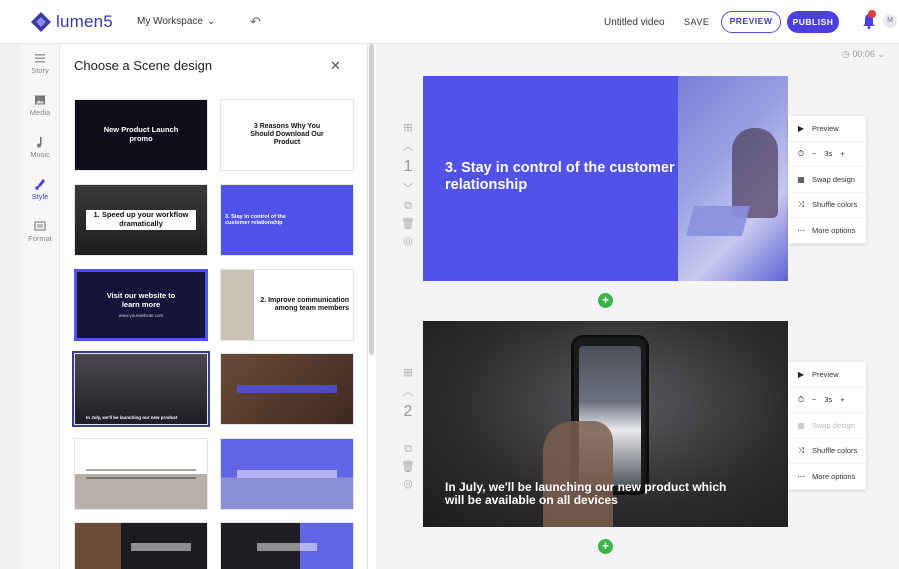 The width and height of the screenshot is (899, 569). What do you see at coordinates (846, 54) in the screenshot?
I see `clock-icon: ◷` at bounding box center [846, 54].